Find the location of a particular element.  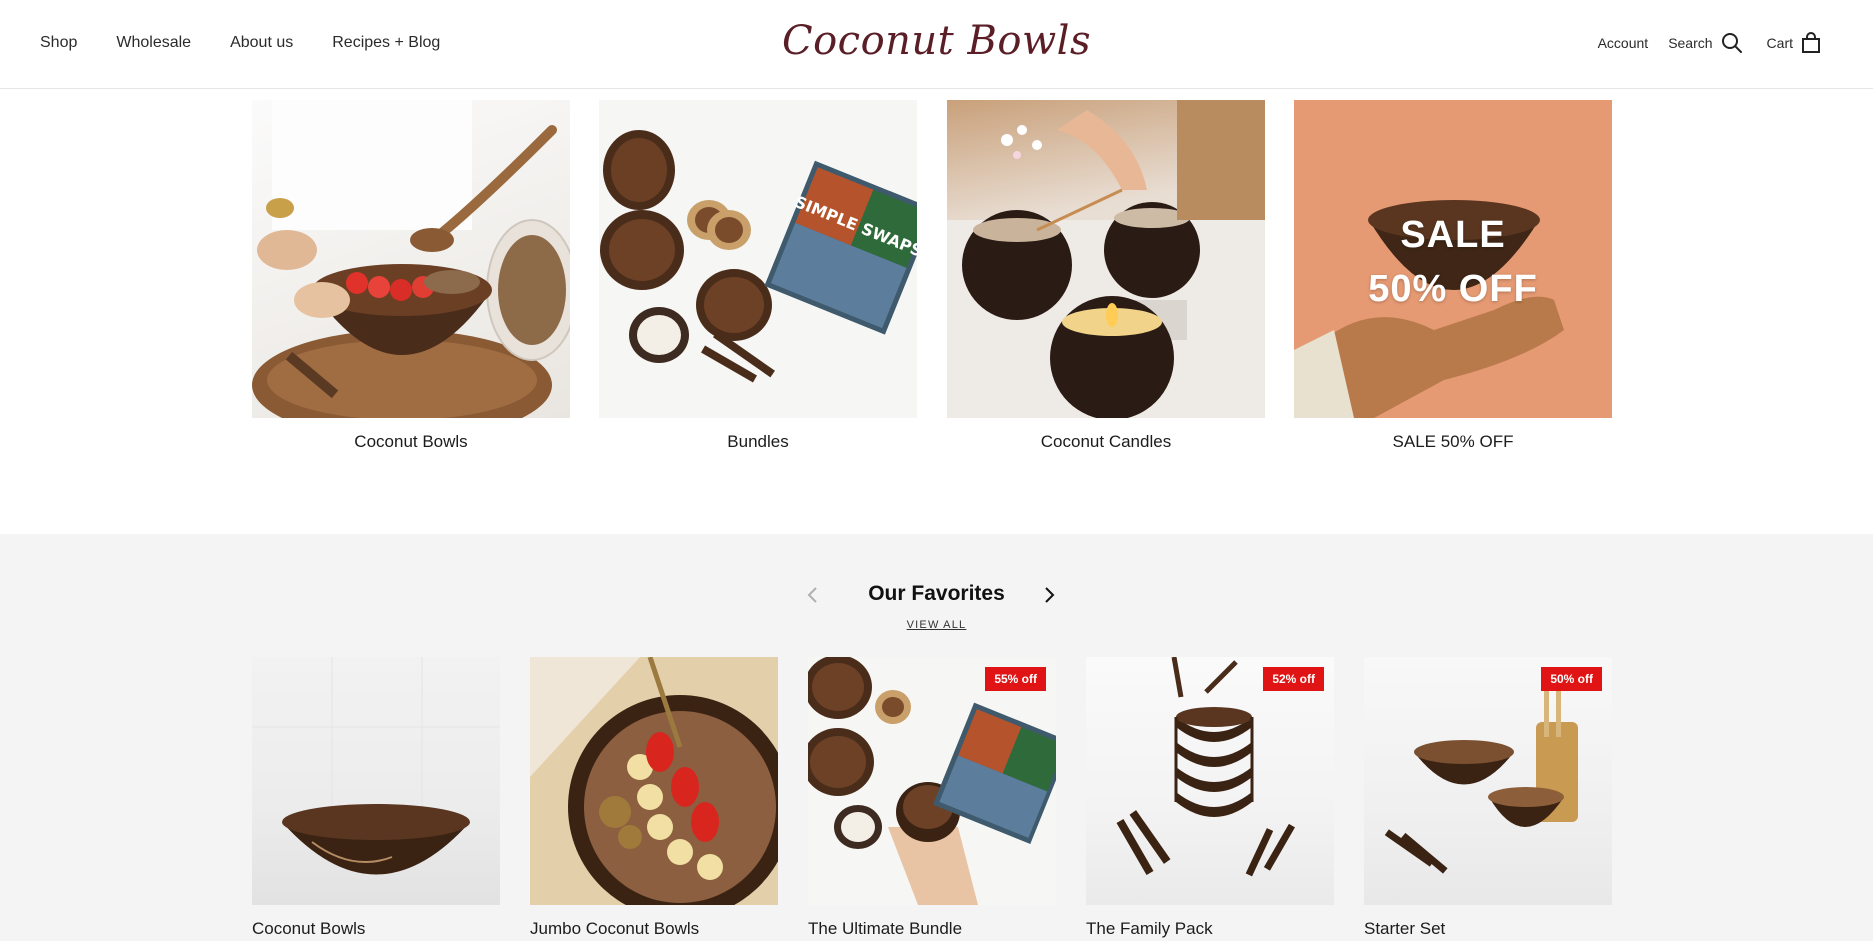

sale-overlay-line1: SALE is located at coordinates (1453, 235).